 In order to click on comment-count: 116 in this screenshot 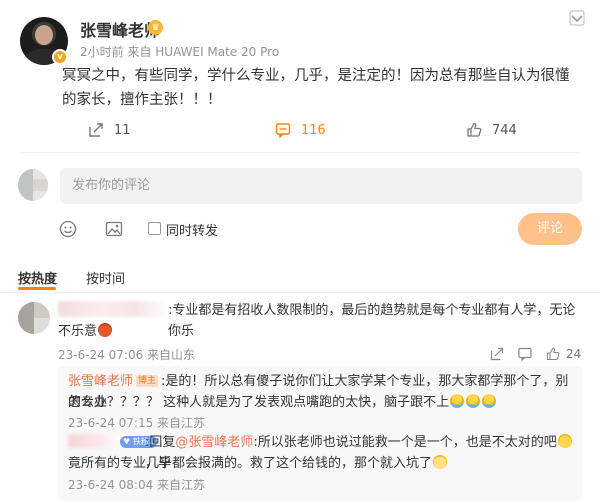, I will do `click(313, 130)`.